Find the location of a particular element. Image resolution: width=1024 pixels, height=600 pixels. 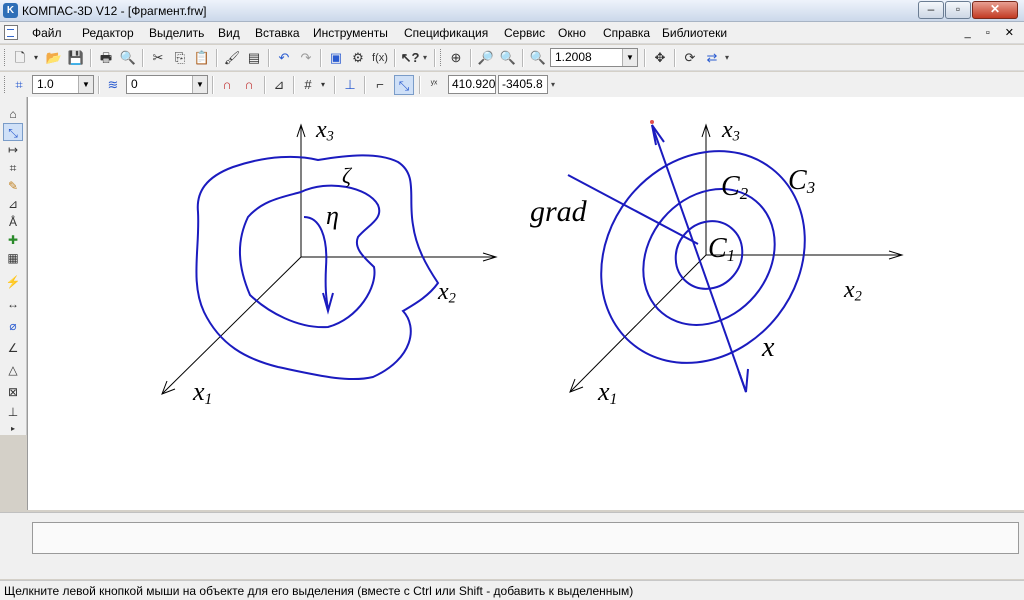

zoom-combo: 1.2008 ▼ is located at coordinates (594, 57).